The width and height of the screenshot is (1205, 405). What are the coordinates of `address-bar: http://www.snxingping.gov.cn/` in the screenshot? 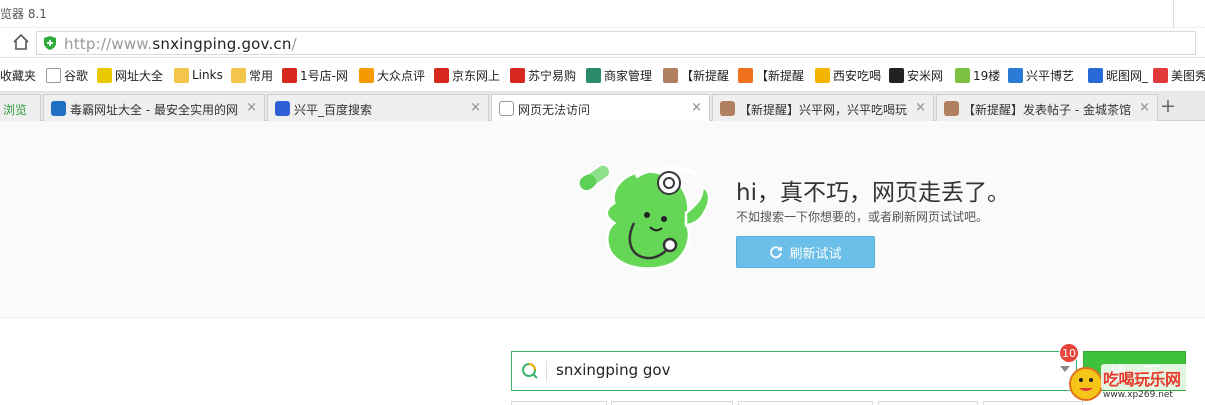 It's located at (602, 43).